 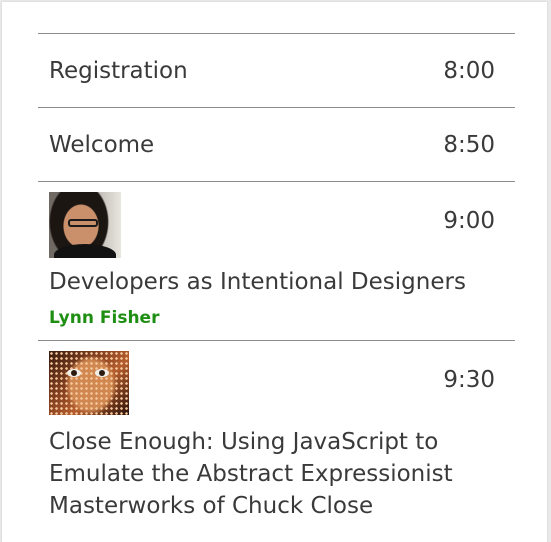 What do you see at coordinates (469, 145) in the screenshot?
I see `session-time: 8:50` at bounding box center [469, 145].